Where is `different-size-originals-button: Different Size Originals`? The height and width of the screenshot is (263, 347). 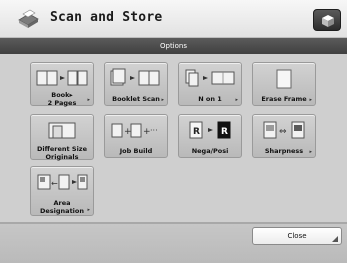 different-size-originals-button: Different Size Originals is located at coordinates (62, 137).